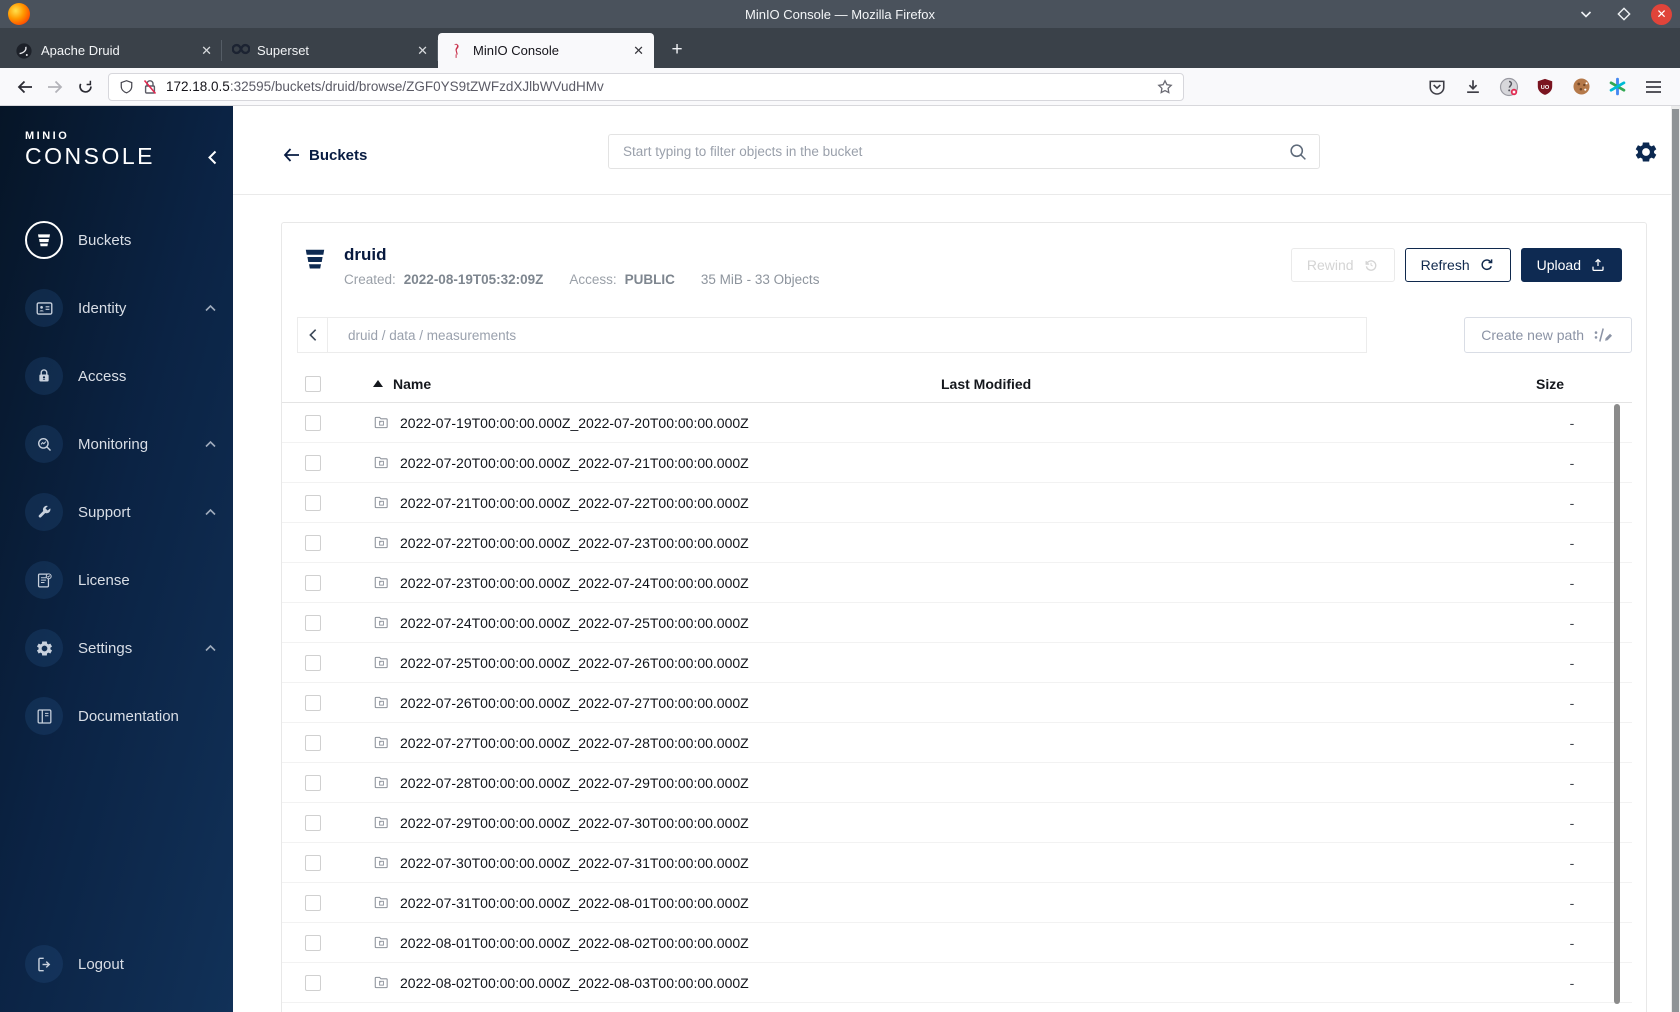  I want to click on tracking-shield-icon, so click(126, 87).